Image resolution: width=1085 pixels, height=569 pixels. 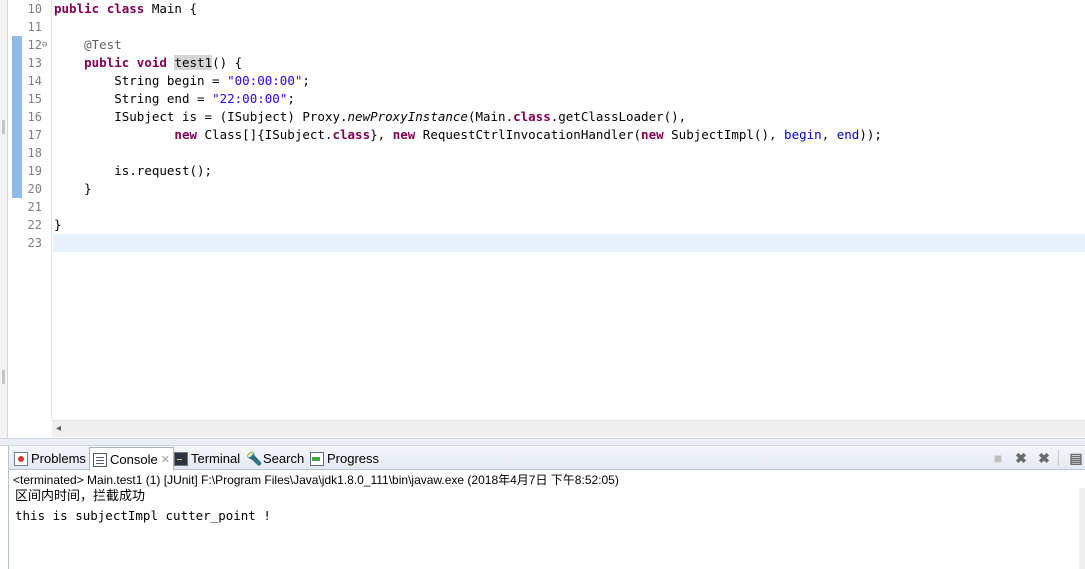 I want to click on code-line-19: is.request();, so click(x=133, y=171).